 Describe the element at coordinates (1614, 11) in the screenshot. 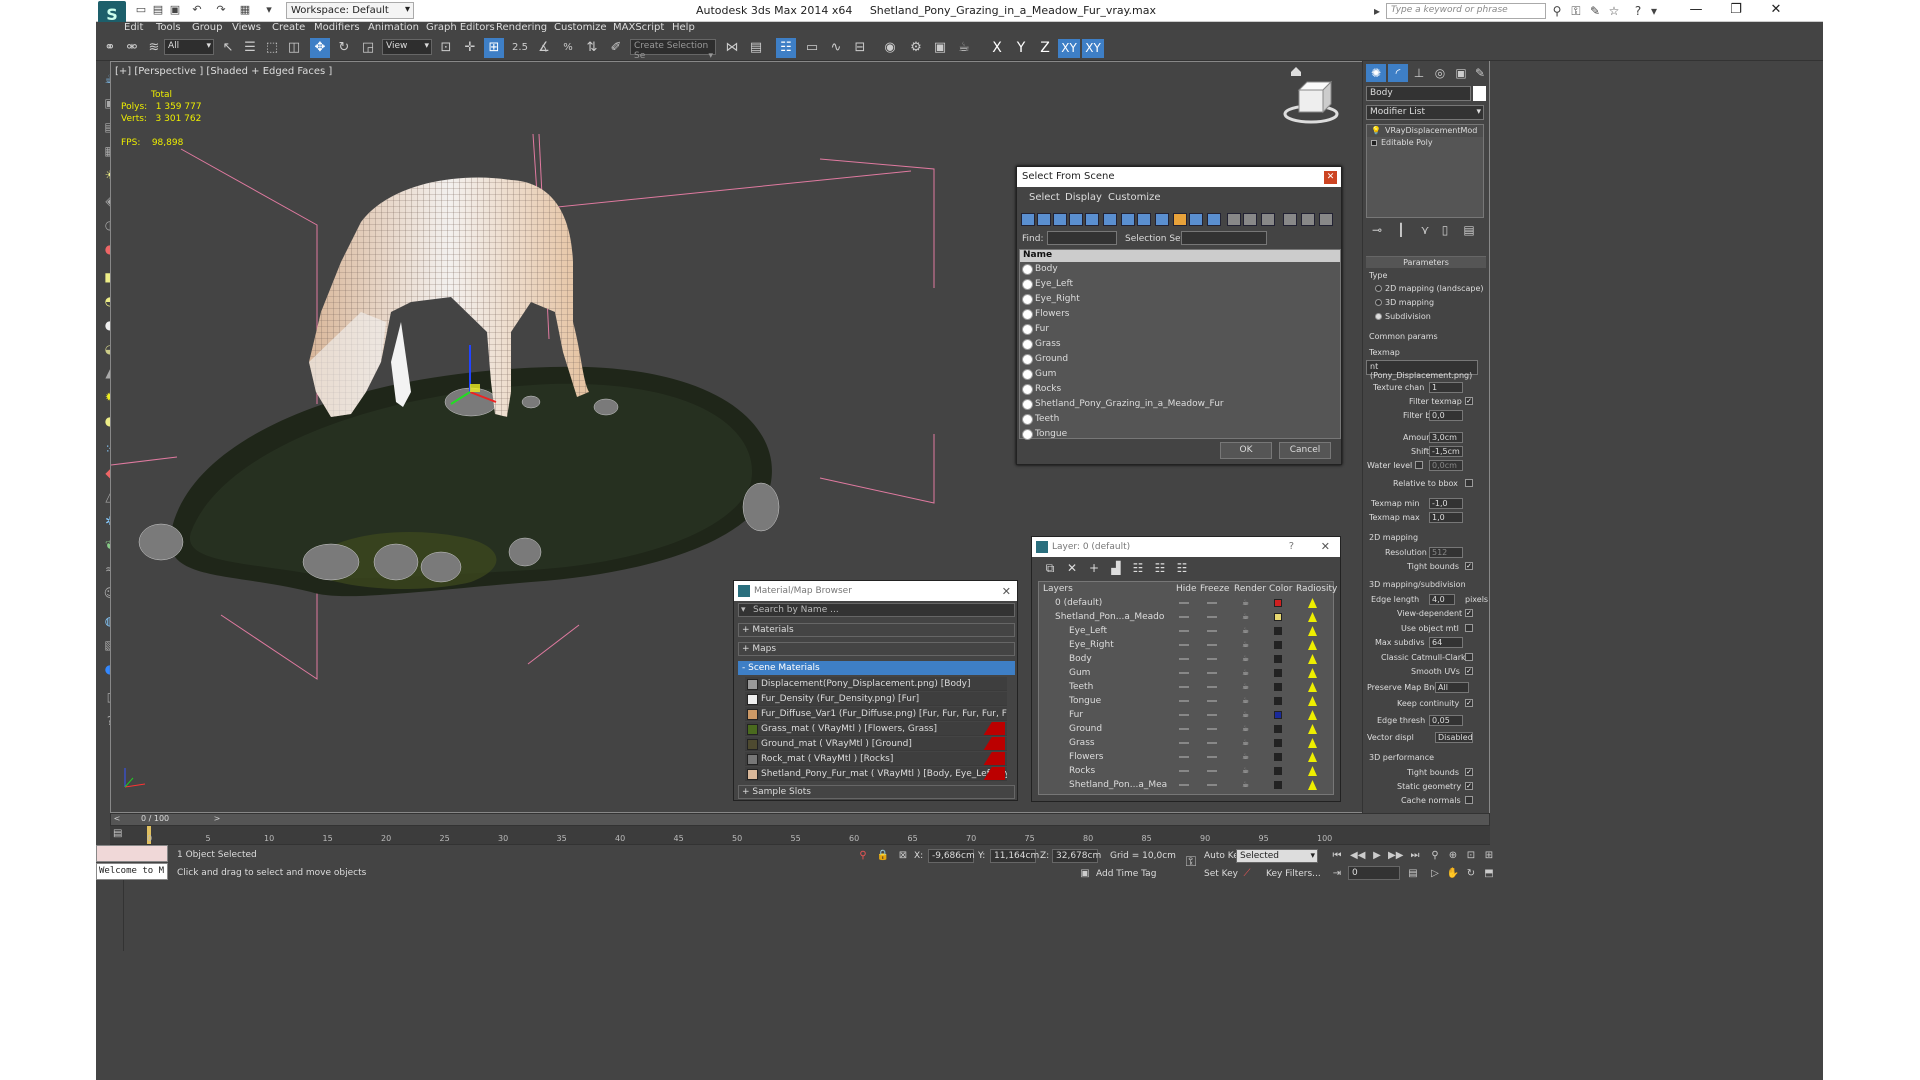

I see `favorites-star-icon: ☆` at that location.